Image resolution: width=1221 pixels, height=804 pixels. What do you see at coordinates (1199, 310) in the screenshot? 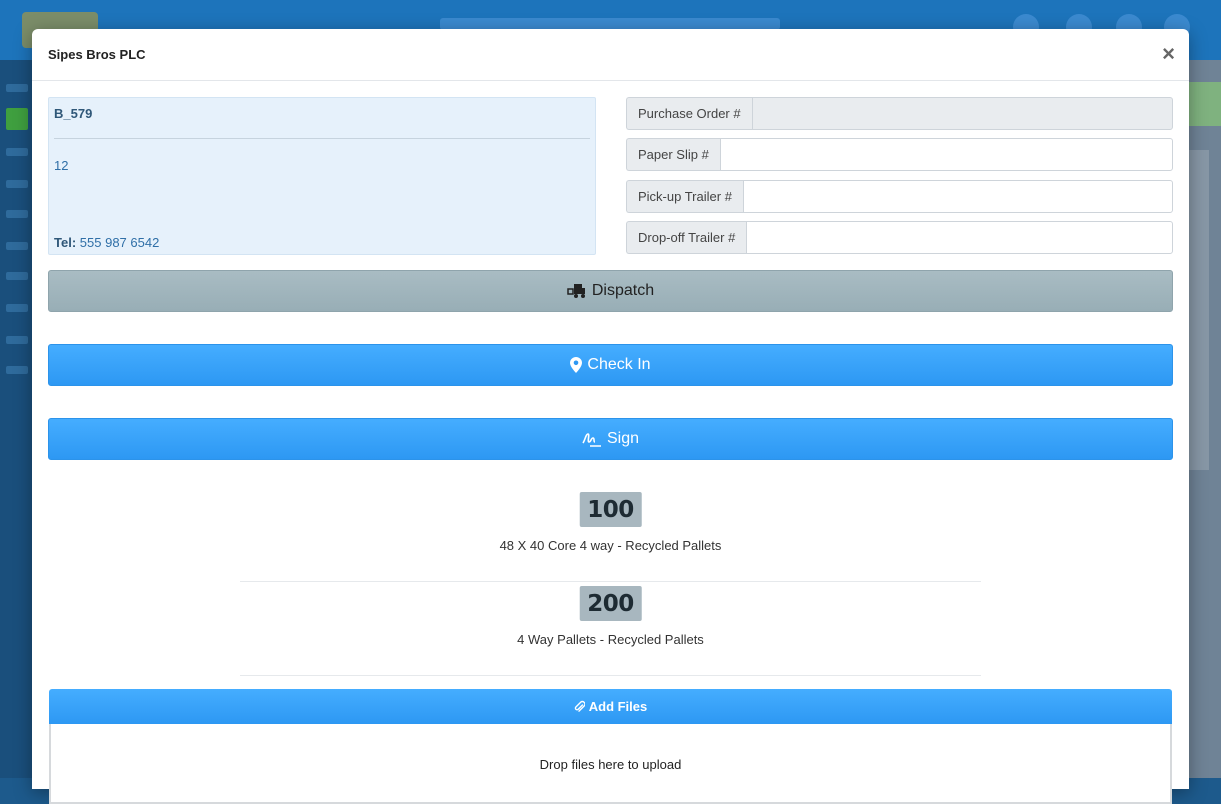
I see `background-panel` at bounding box center [1199, 310].